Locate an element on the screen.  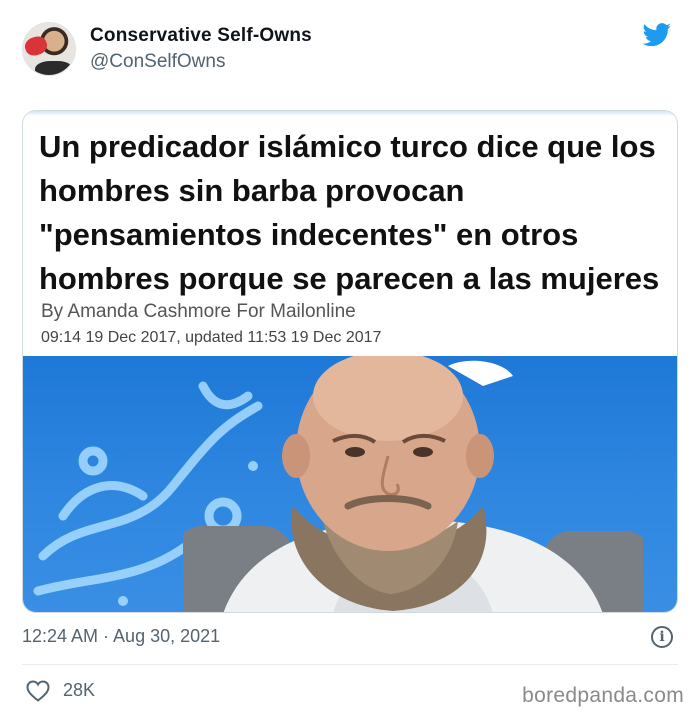
twitter-bird-icon is located at coordinates (657, 35).